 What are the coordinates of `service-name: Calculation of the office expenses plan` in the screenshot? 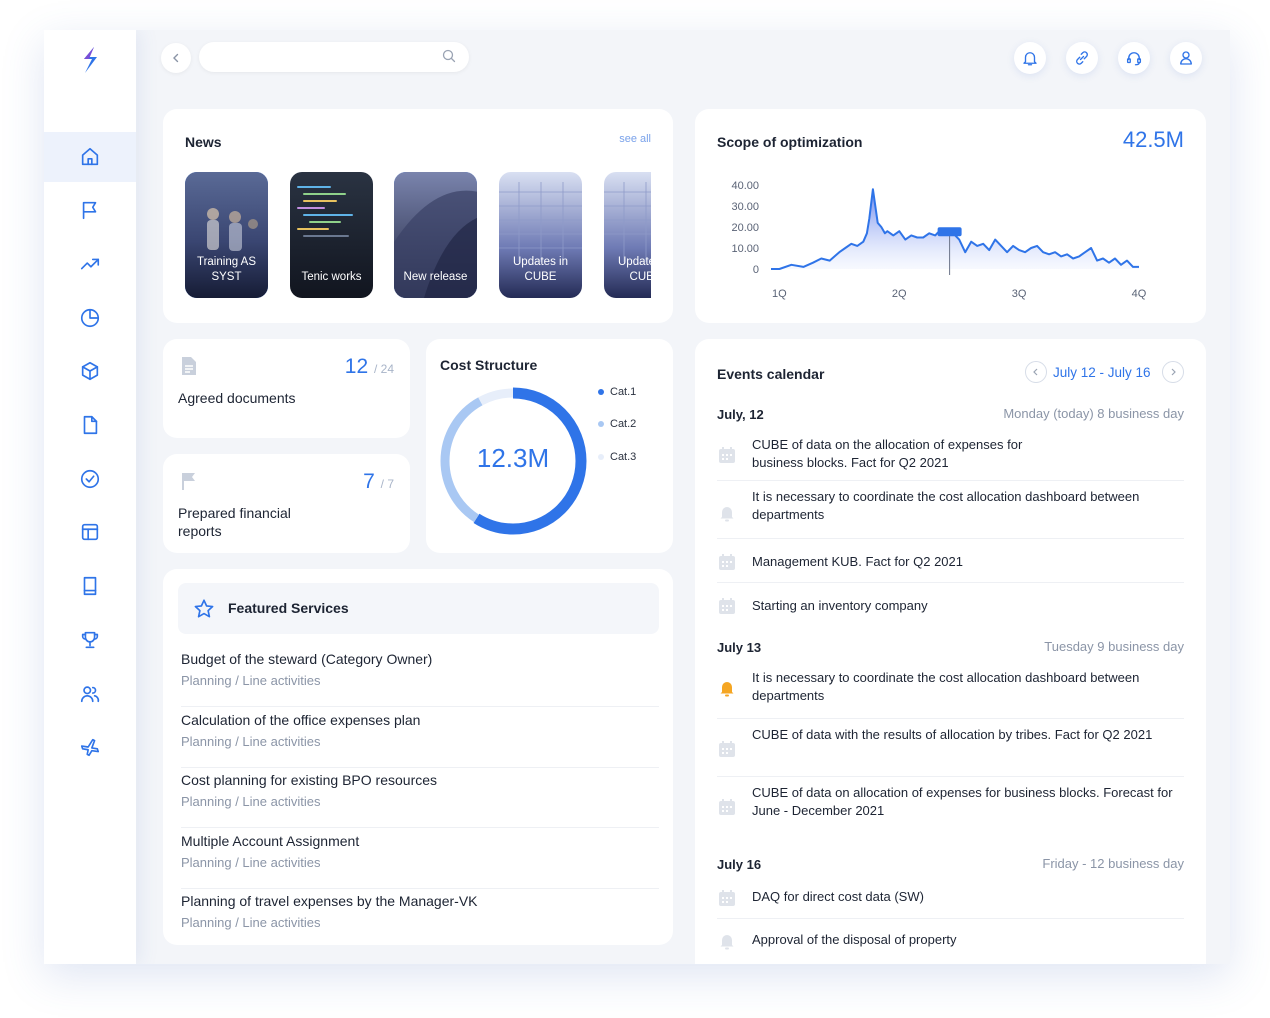 It's located at (301, 720).